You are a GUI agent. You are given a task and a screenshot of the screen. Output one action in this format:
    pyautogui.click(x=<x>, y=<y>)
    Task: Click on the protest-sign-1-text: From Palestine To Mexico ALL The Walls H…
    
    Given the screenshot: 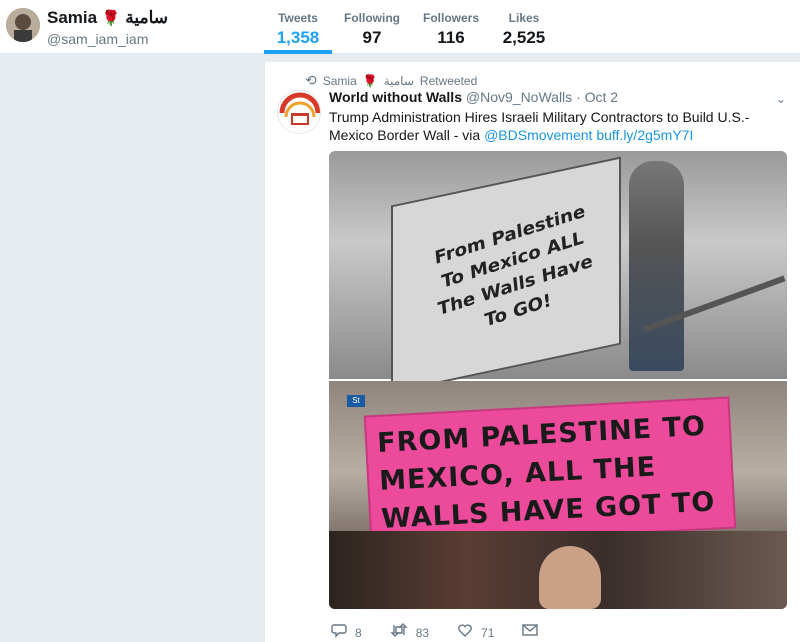 What is the action you would take?
    pyautogui.click(x=513, y=266)
    